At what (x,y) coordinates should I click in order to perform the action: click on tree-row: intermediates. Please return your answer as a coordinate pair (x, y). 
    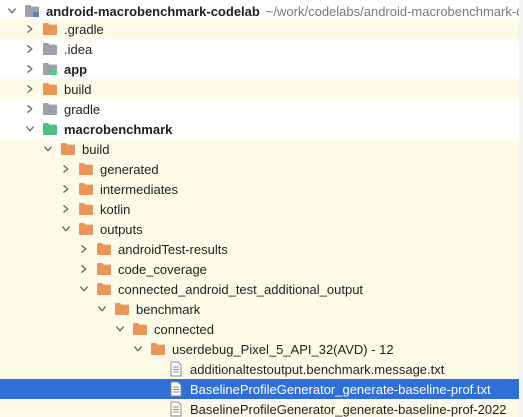
    Looking at the image, I should click on (259, 189).